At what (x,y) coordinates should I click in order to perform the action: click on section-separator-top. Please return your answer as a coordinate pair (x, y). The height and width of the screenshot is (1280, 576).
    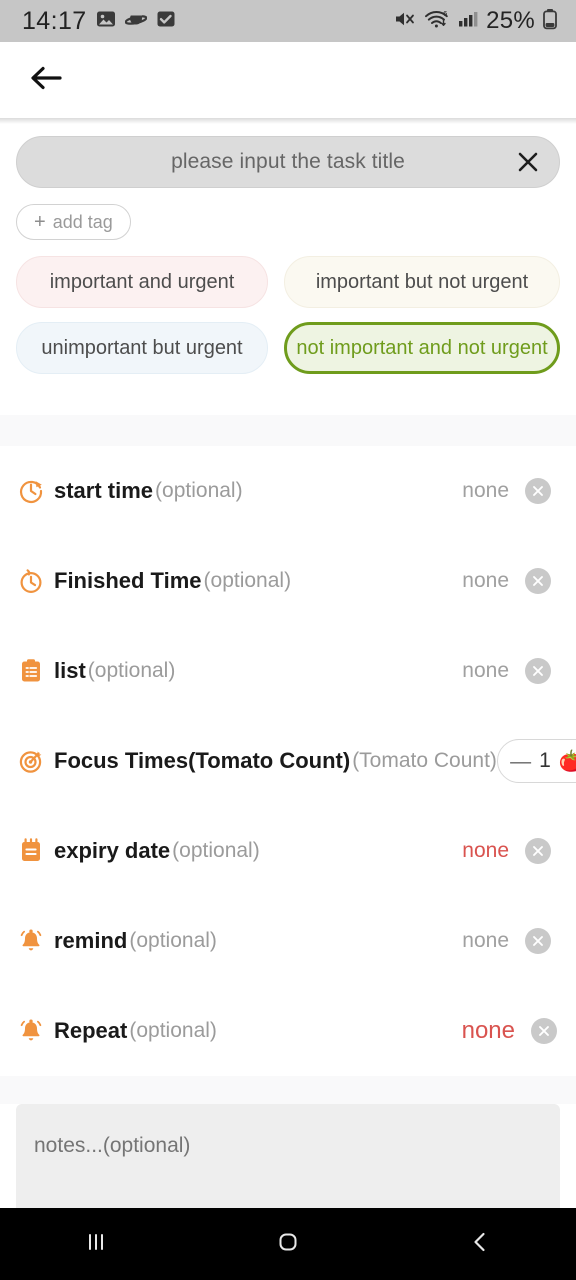
    Looking at the image, I should click on (288, 430).